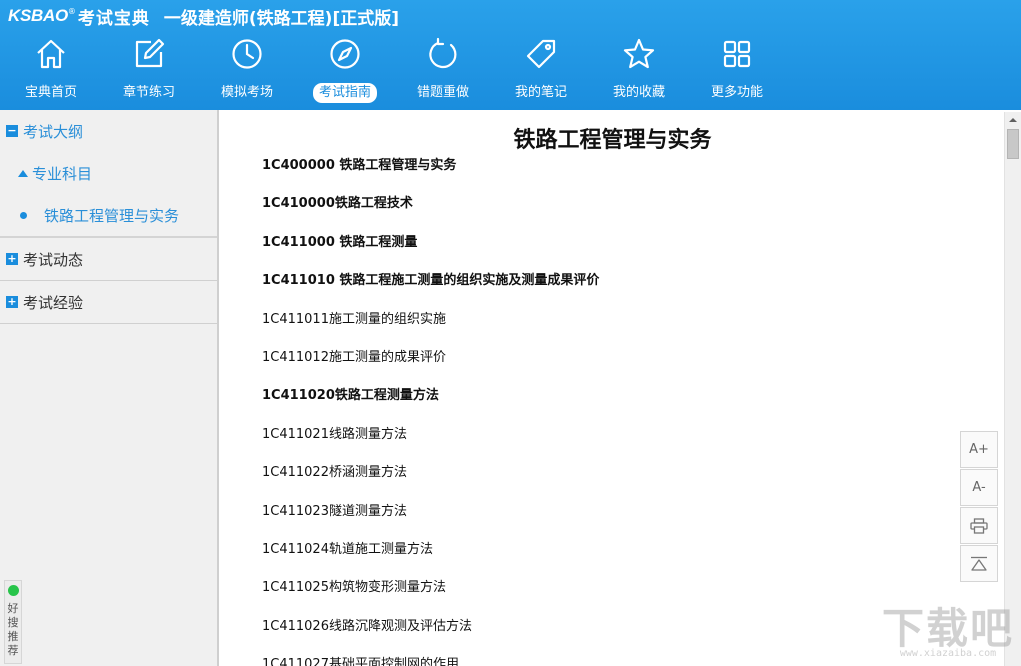  I want to click on document-line: 1C411023隧道测量方法, so click(334, 511).